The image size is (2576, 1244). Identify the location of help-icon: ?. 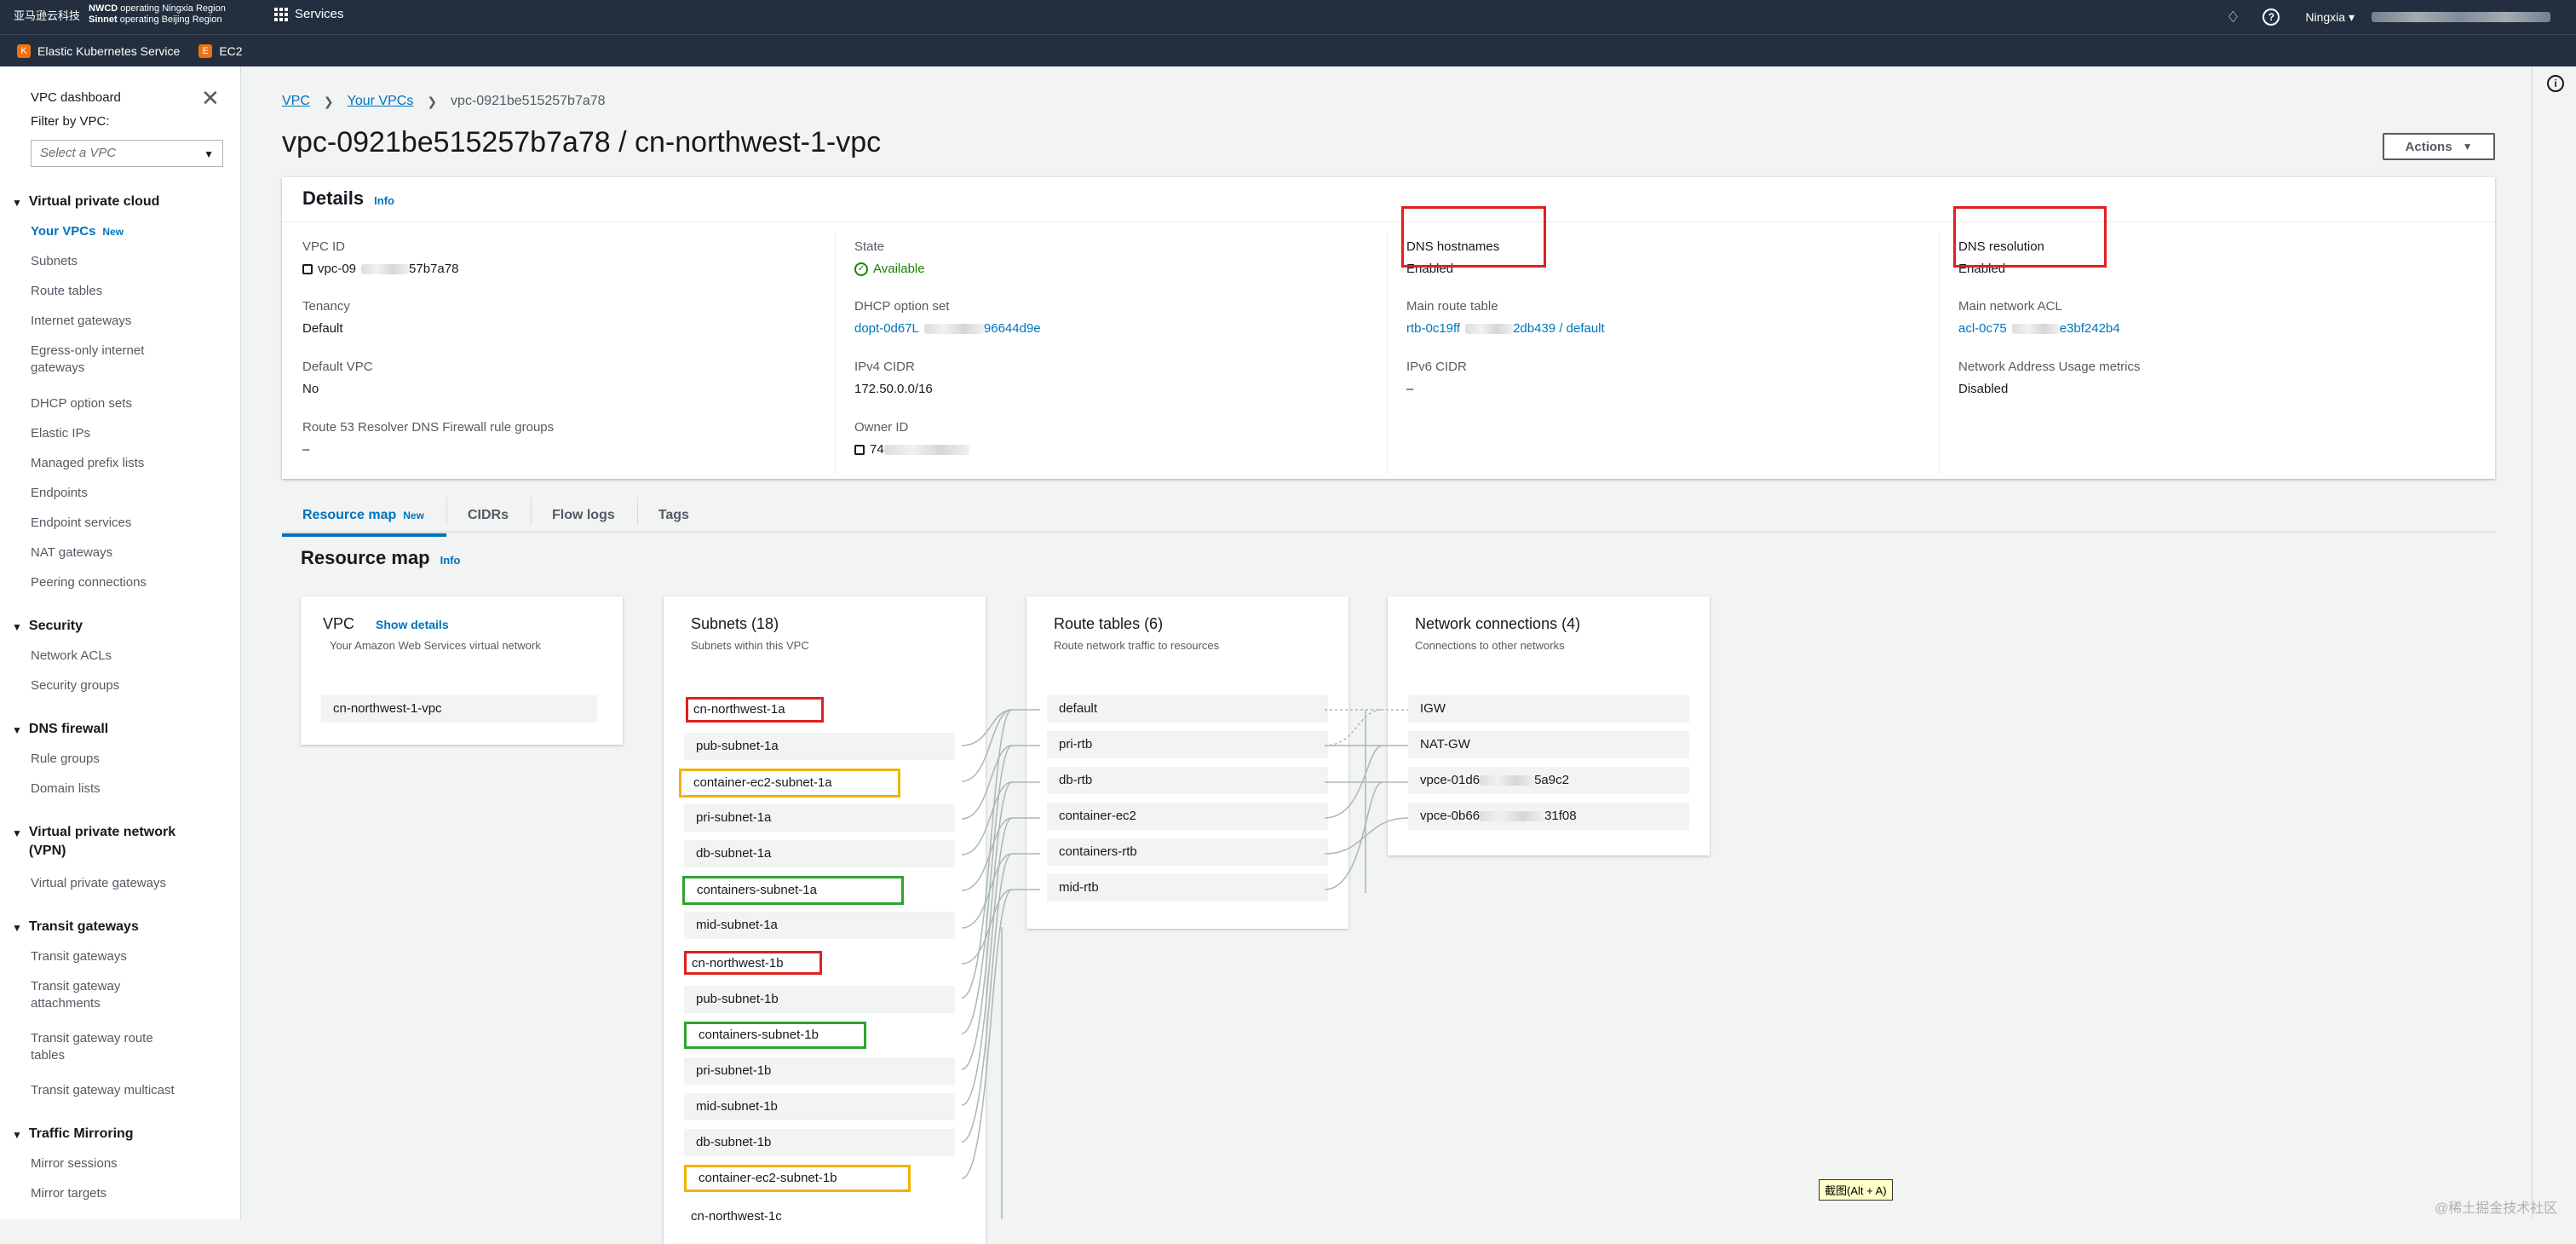
(2272, 17).